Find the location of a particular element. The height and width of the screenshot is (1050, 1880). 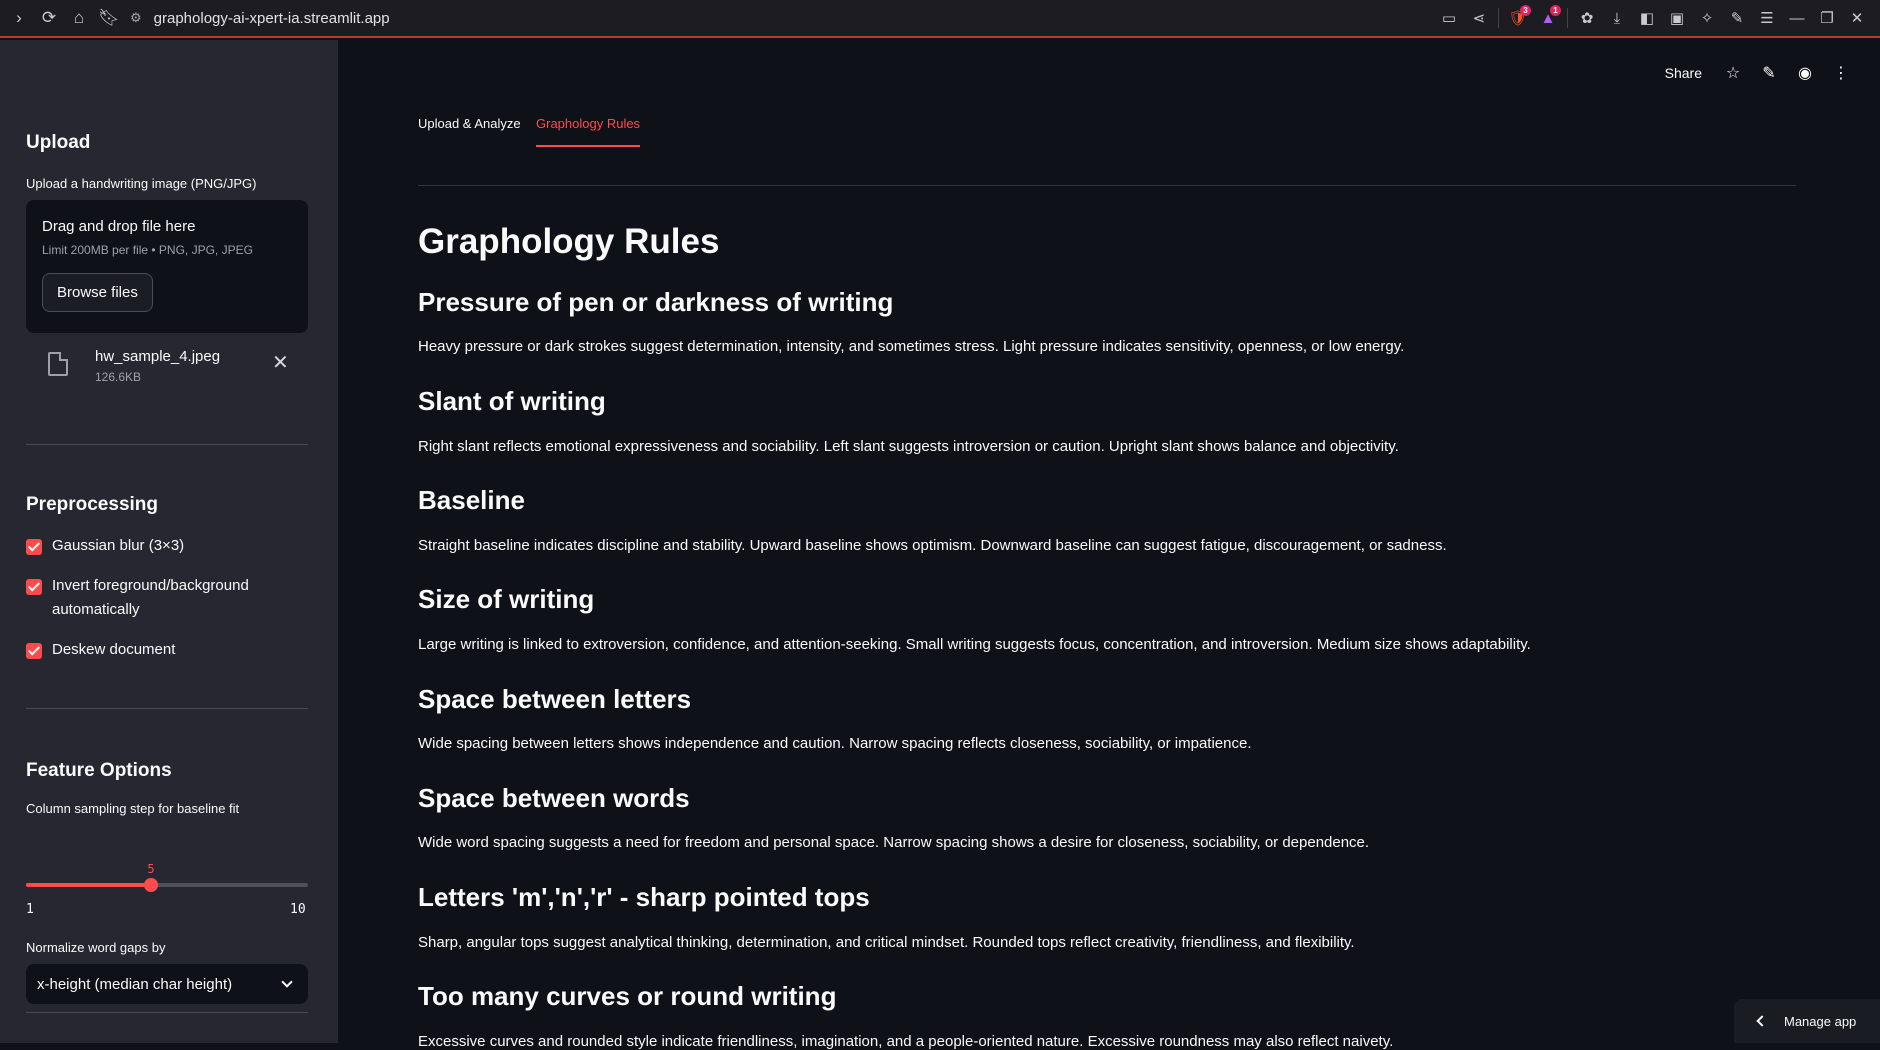

address-bar-url: graphology-ai-xpert-ia.streamlit.app is located at coordinates (271, 18).